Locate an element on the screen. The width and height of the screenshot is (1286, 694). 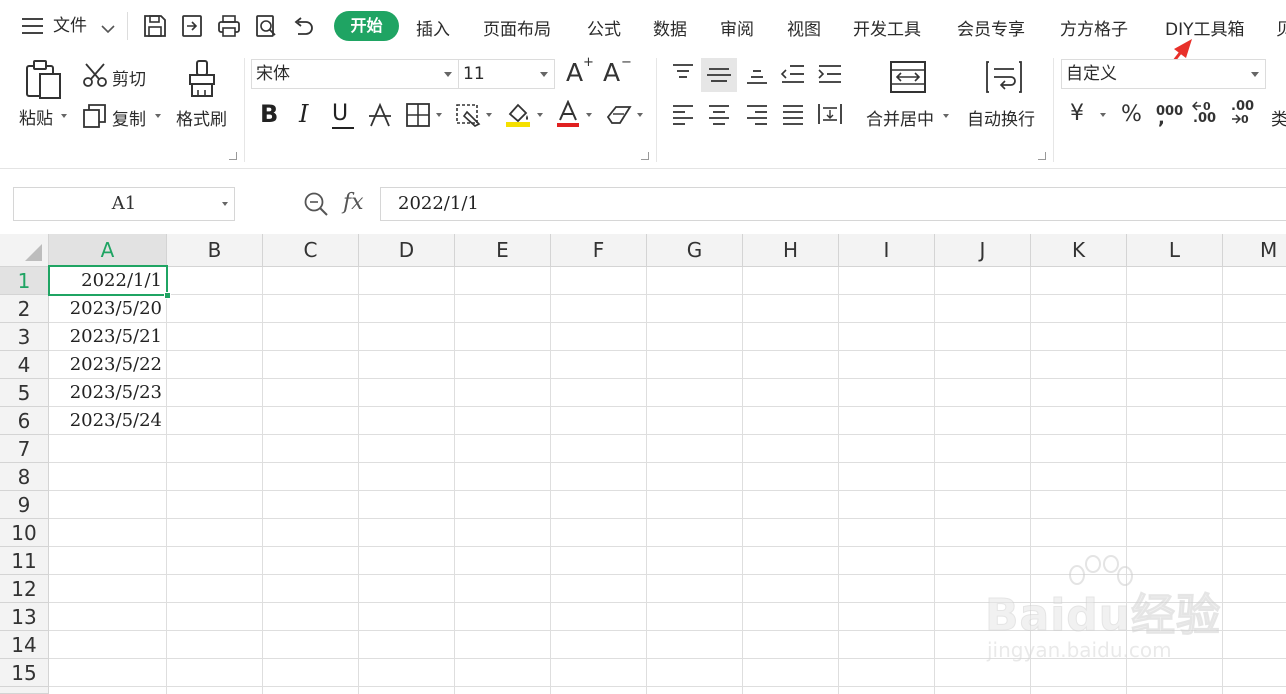
format-painter-button: 格式刷 is located at coordinates (201, 117).